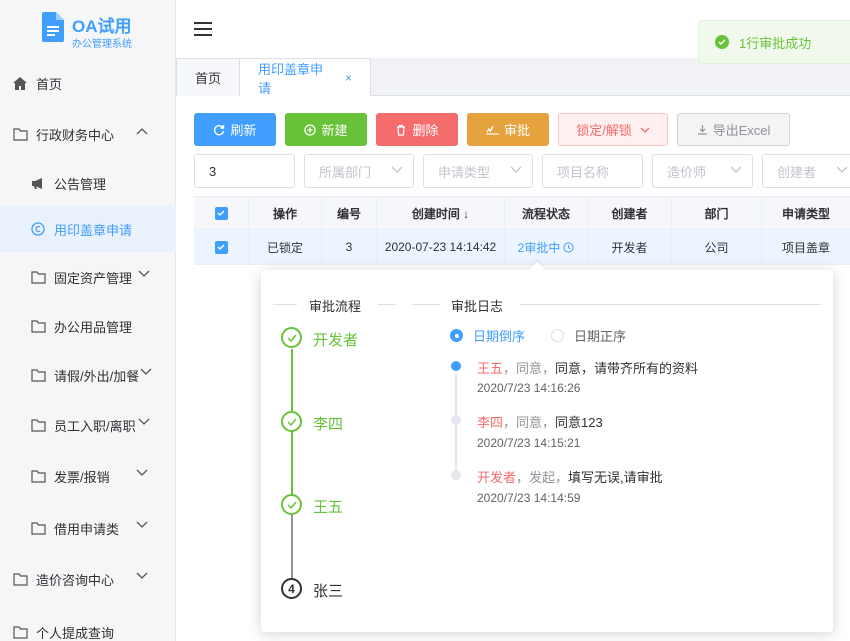 The width and height of the screenshot is (850, 641). I want to click on export-excel-button: 导出Excel, so click(733, 129).